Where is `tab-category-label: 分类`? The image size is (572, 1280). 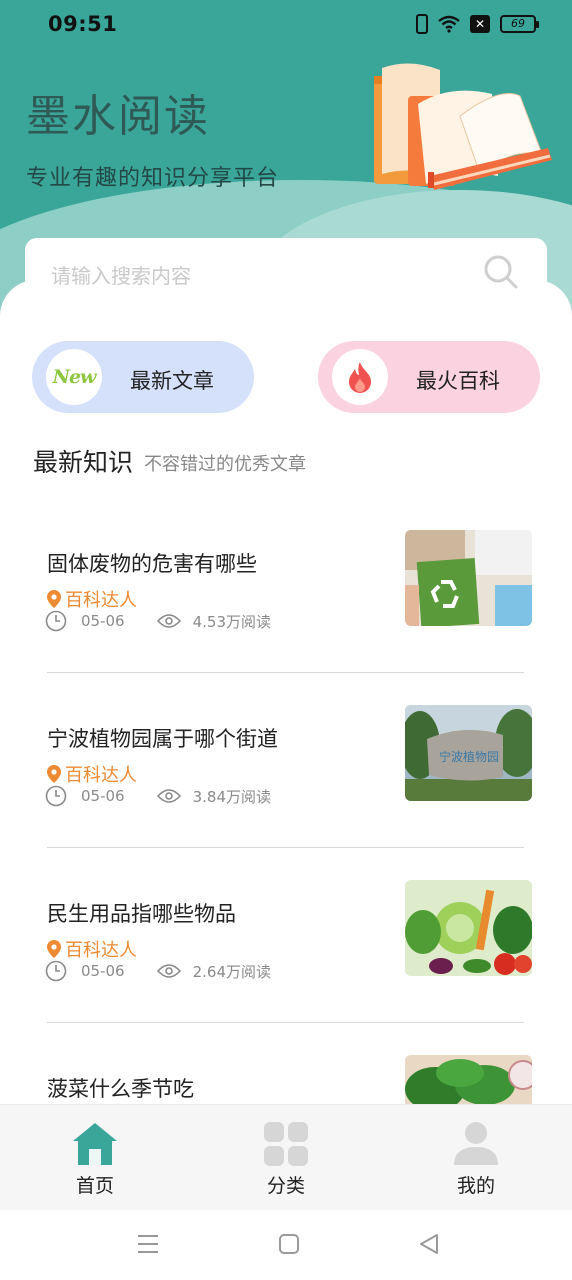 tab-category-label: 分类 is located at coordinates (285, 1186).